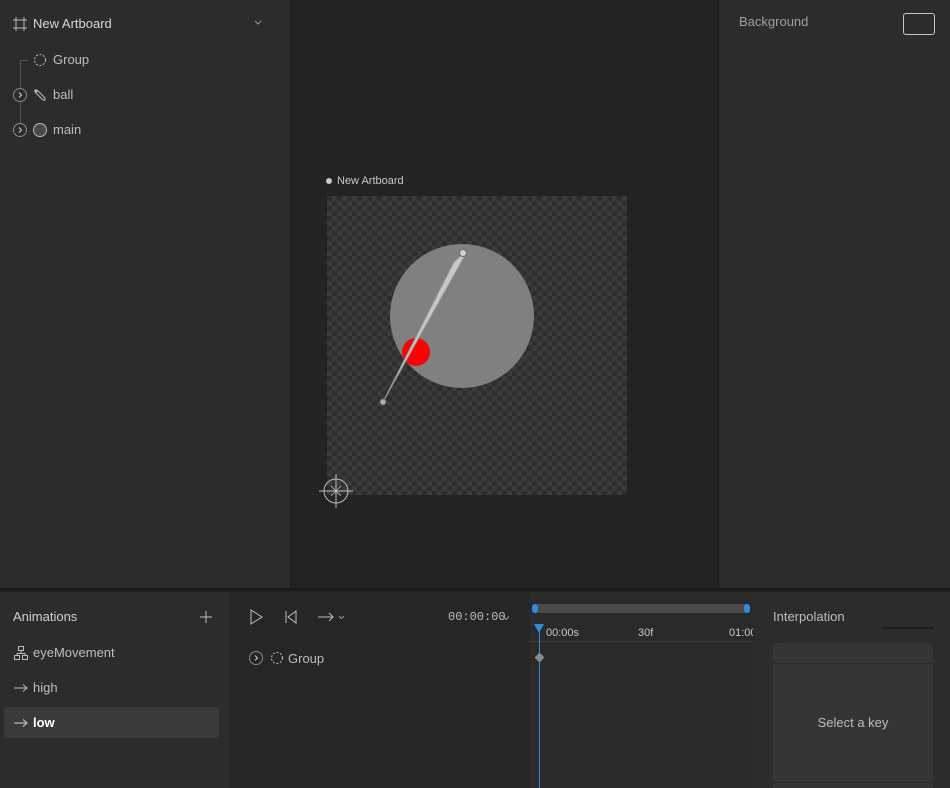 The height and width of the screenshot is (788, 950). I want to click on playhead-handle, so click(539, 628).